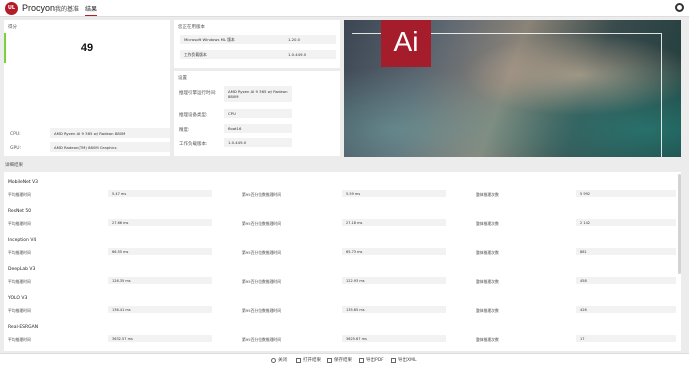 The height and width of the screenshot is (368, 689). What do you see at coordinates (12, 27) in the screenshot?
I see `score-label: 得分` at bounding box center [12, 27].